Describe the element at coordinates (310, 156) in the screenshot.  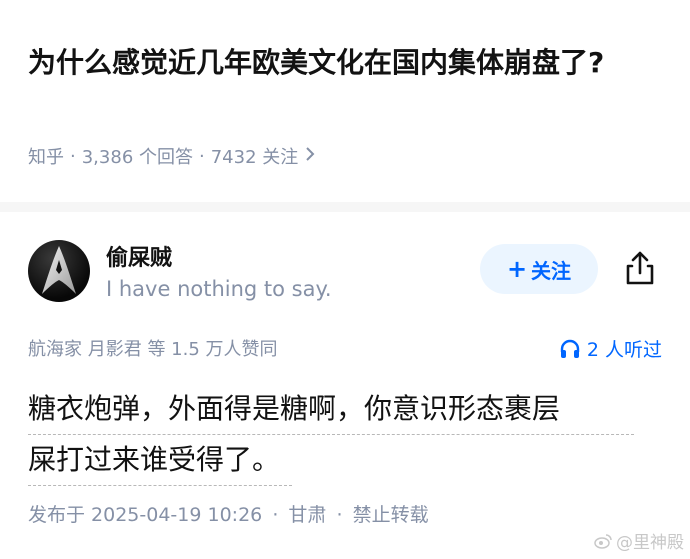
I see `chevron-right-icon` at that location.